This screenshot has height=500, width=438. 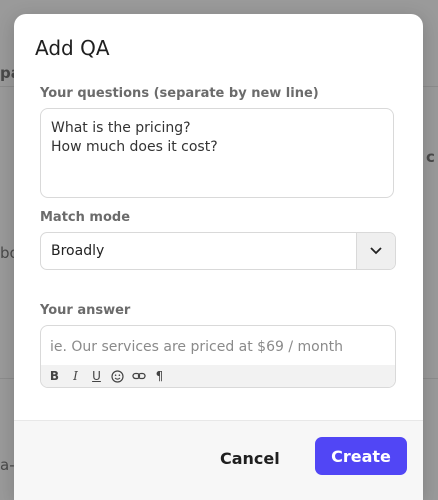 What do you see at coordinates (179, 93) in the screenshot?
I see `questions-label: Your questions (separate by new line)` at bounding box center [179, 93].